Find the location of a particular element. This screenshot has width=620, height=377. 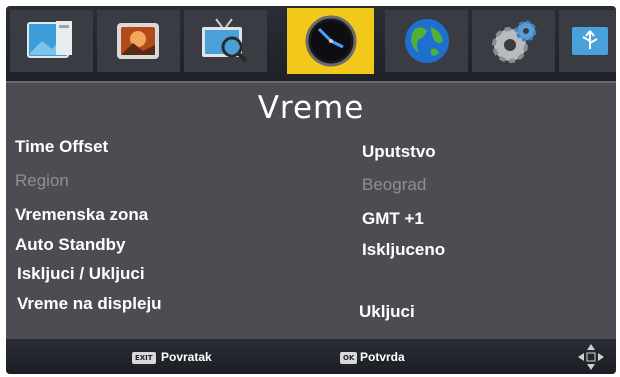

usb-icon is located at coordinates (588, 41).